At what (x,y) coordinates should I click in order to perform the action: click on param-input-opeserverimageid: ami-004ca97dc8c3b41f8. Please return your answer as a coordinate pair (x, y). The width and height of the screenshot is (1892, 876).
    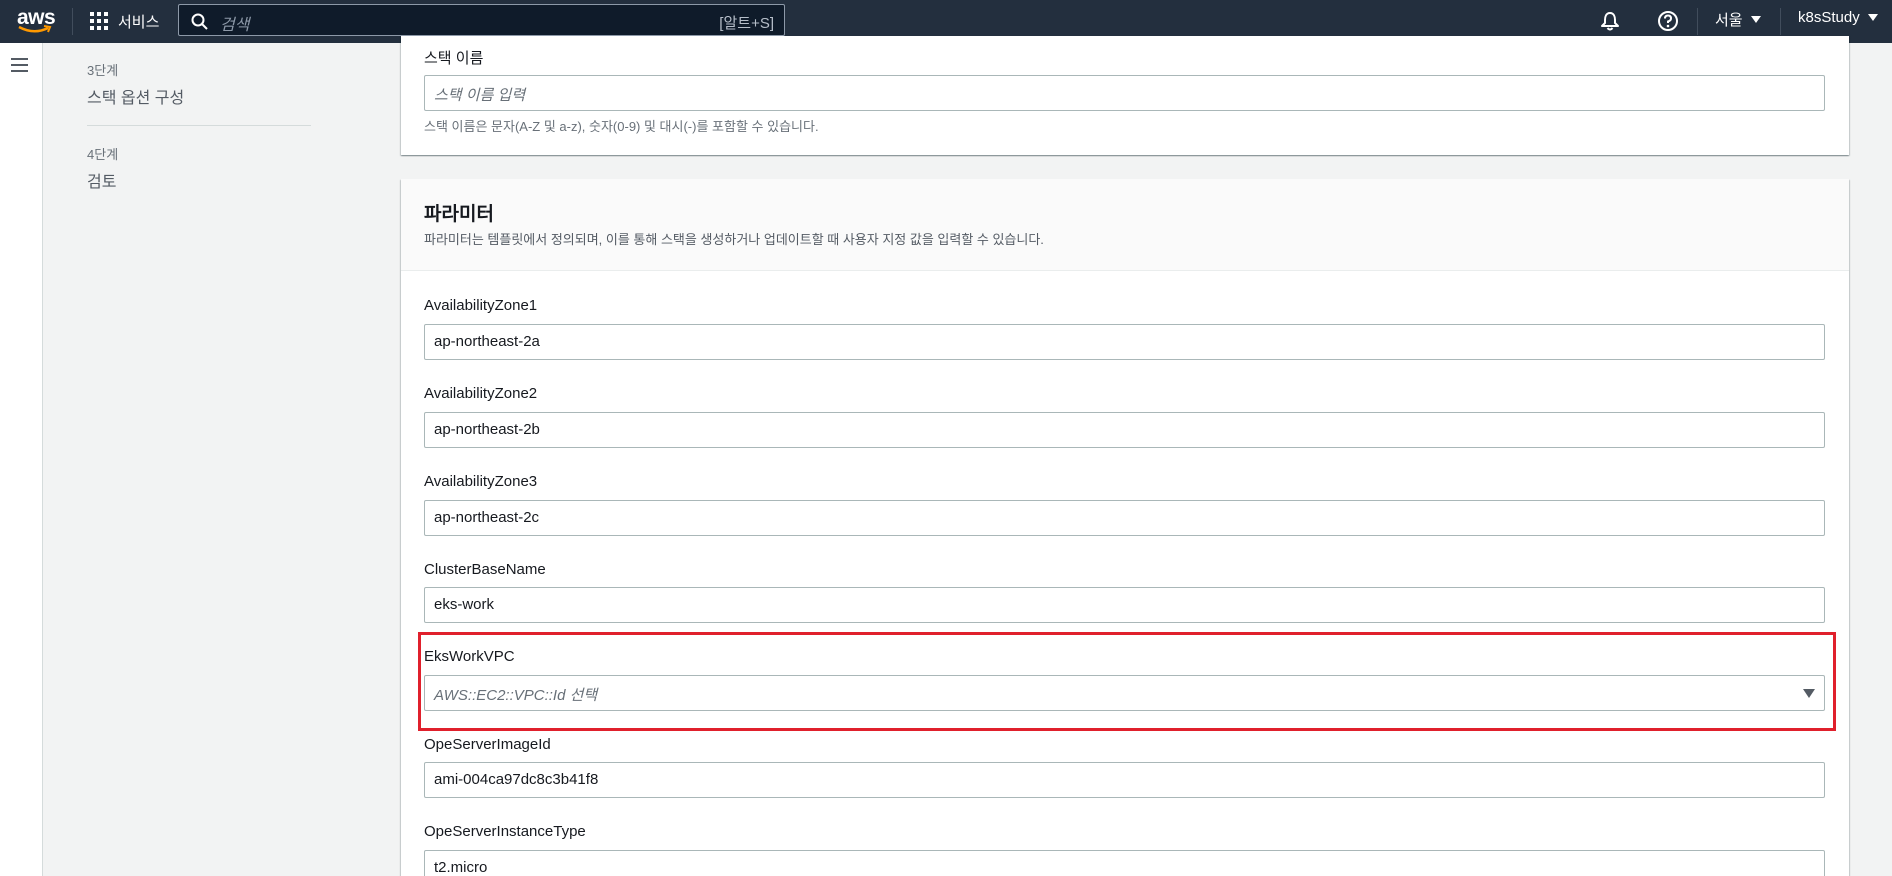
    Looking at the image, I should click on (1124, 780).